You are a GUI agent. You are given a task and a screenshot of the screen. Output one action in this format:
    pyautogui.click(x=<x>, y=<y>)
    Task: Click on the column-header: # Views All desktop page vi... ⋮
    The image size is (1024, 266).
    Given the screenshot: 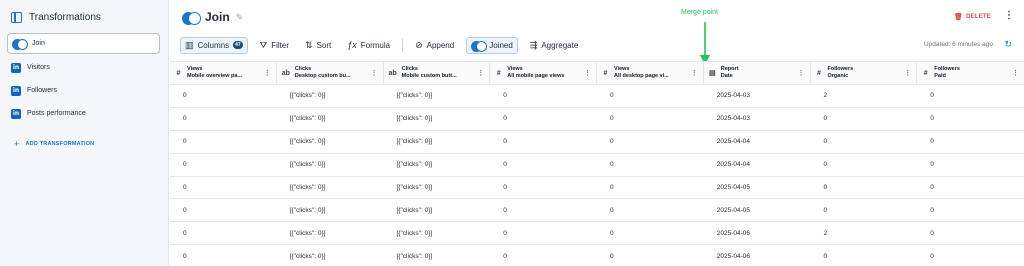 What is the action you would take?
    pyautogui.click(x=650, y=73)
    